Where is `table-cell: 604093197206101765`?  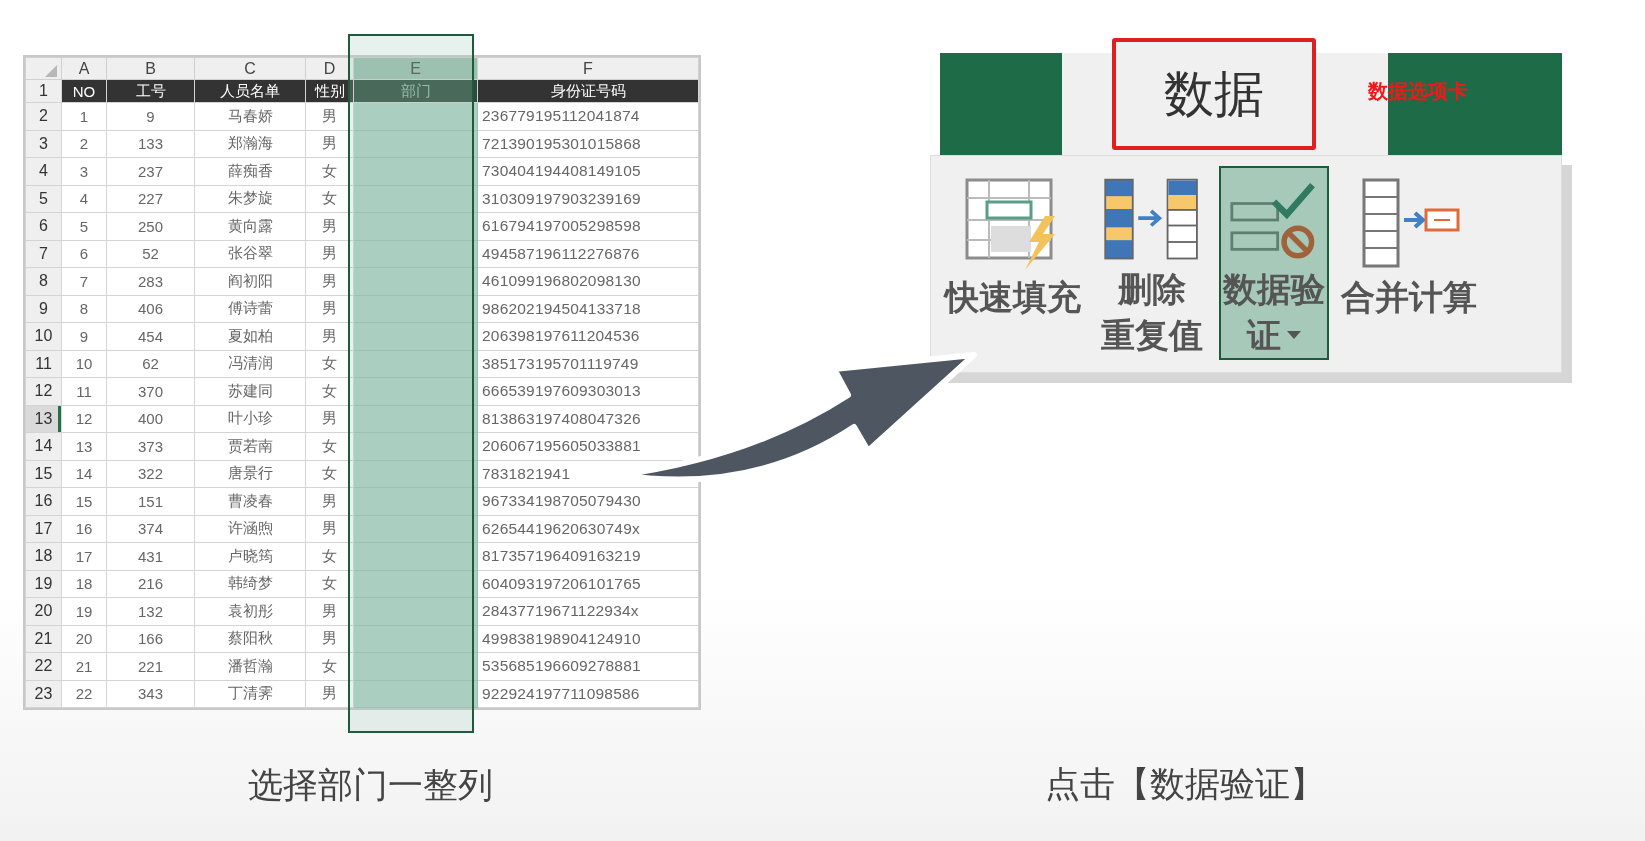 table-cell: 604093197206101765 is located at coordinates (588, 584).